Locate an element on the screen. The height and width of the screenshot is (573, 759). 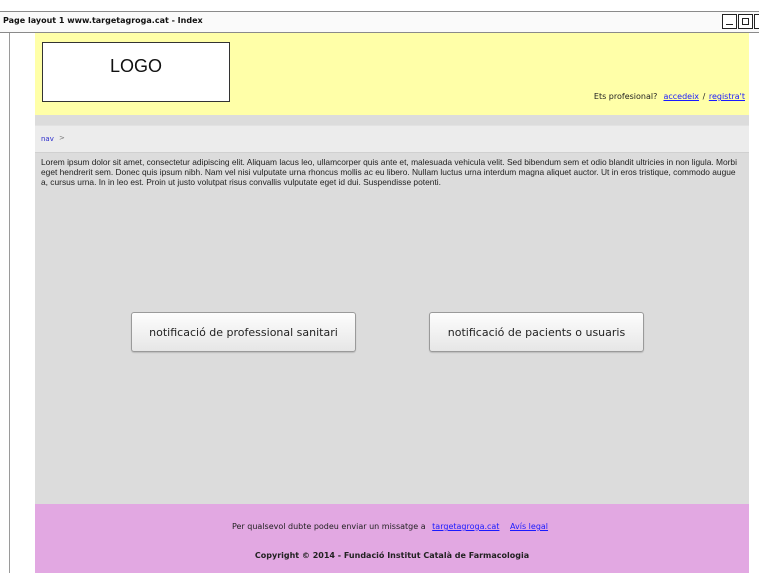
legal-notice-link: Avís legal is located at coordinates (529, 526).